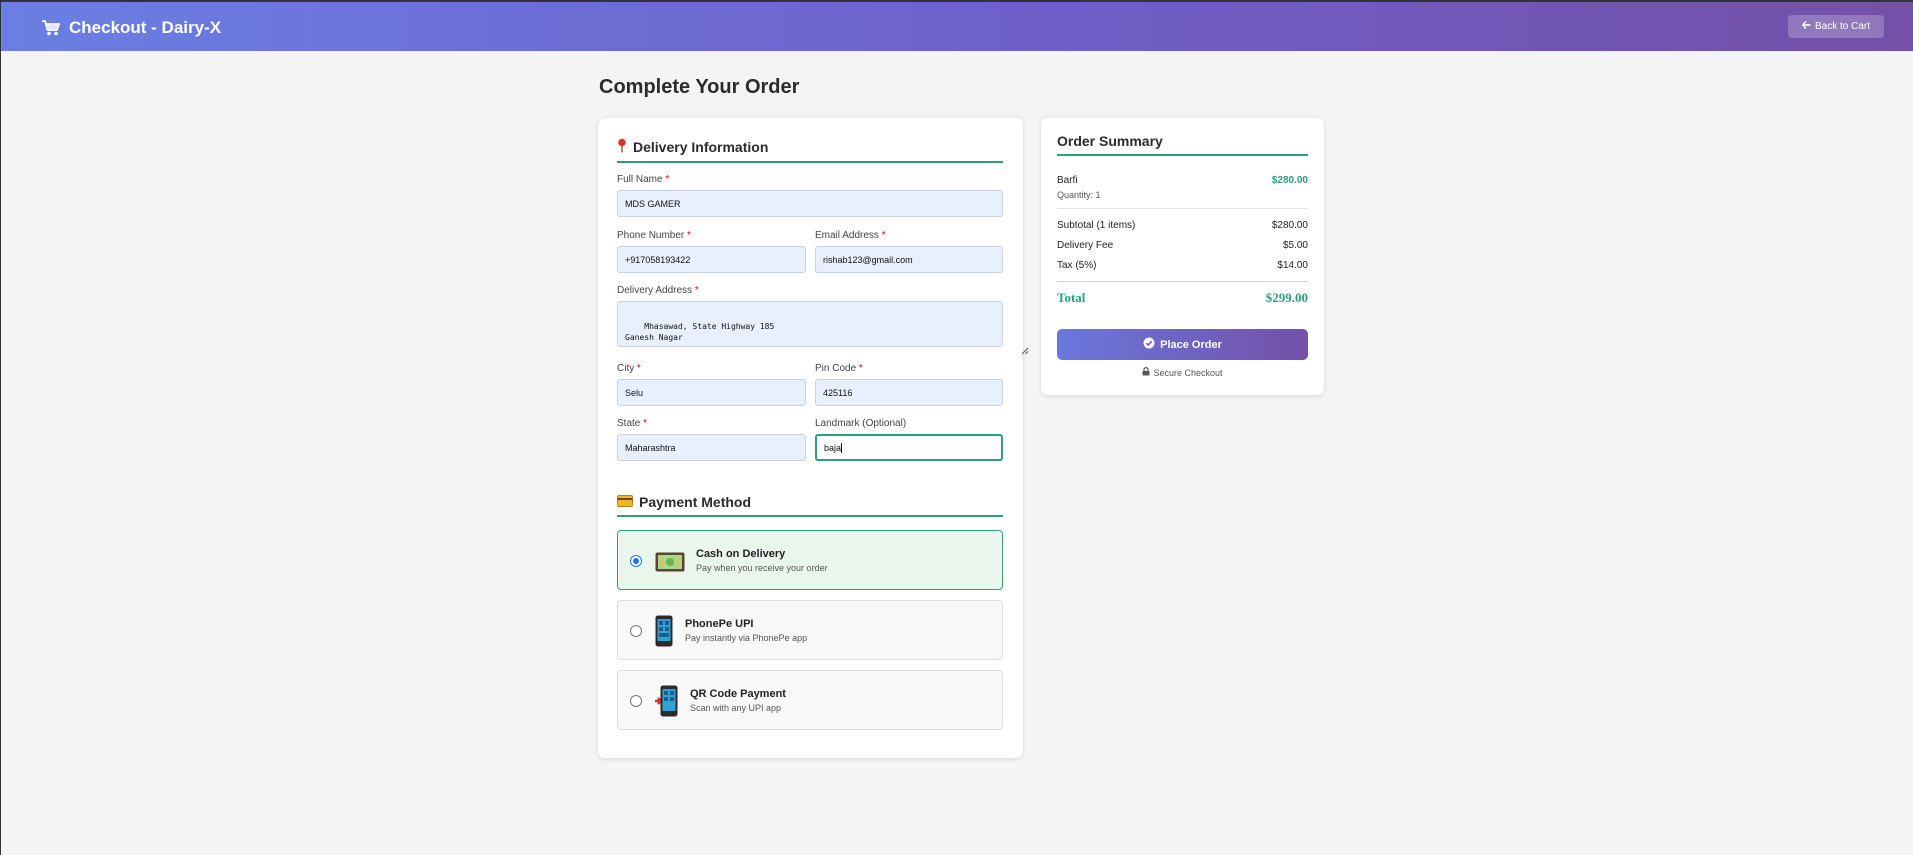 The image size is (1913, 855). Describe the element at coordinates (909, 392) in the screenshot. I see `pin-code-input: 425116` at that location.